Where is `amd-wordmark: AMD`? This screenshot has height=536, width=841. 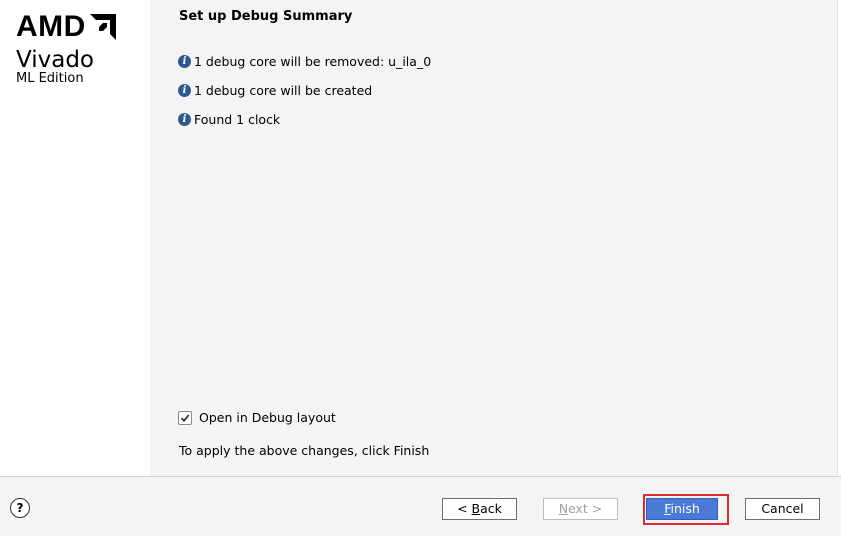
amd-wordmark: AMD is located at coordinates (51, 26).